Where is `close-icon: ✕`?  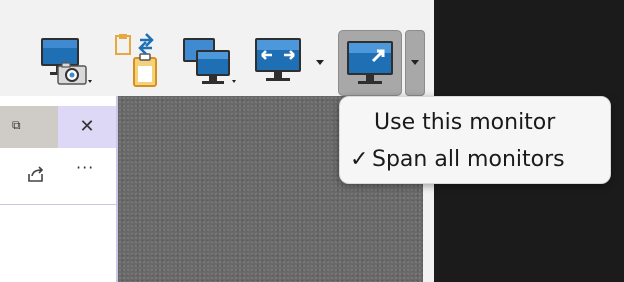 close-icon: ✕ is located at coordinates (87, 127).